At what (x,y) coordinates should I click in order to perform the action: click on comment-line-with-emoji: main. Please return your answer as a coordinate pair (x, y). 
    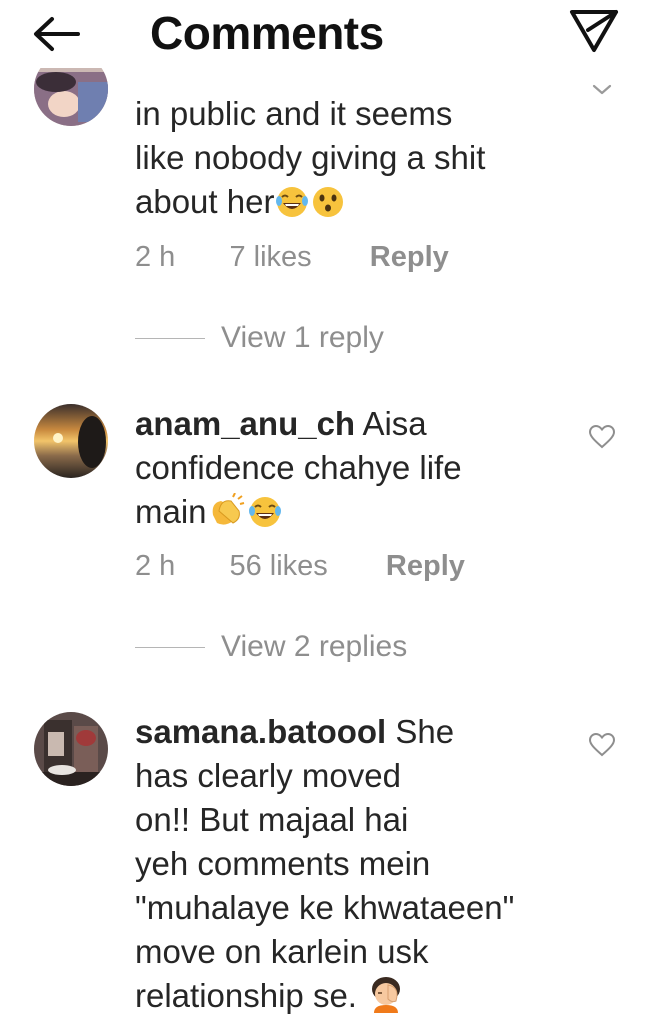
    Looking at the image, I should click on (350, 515).